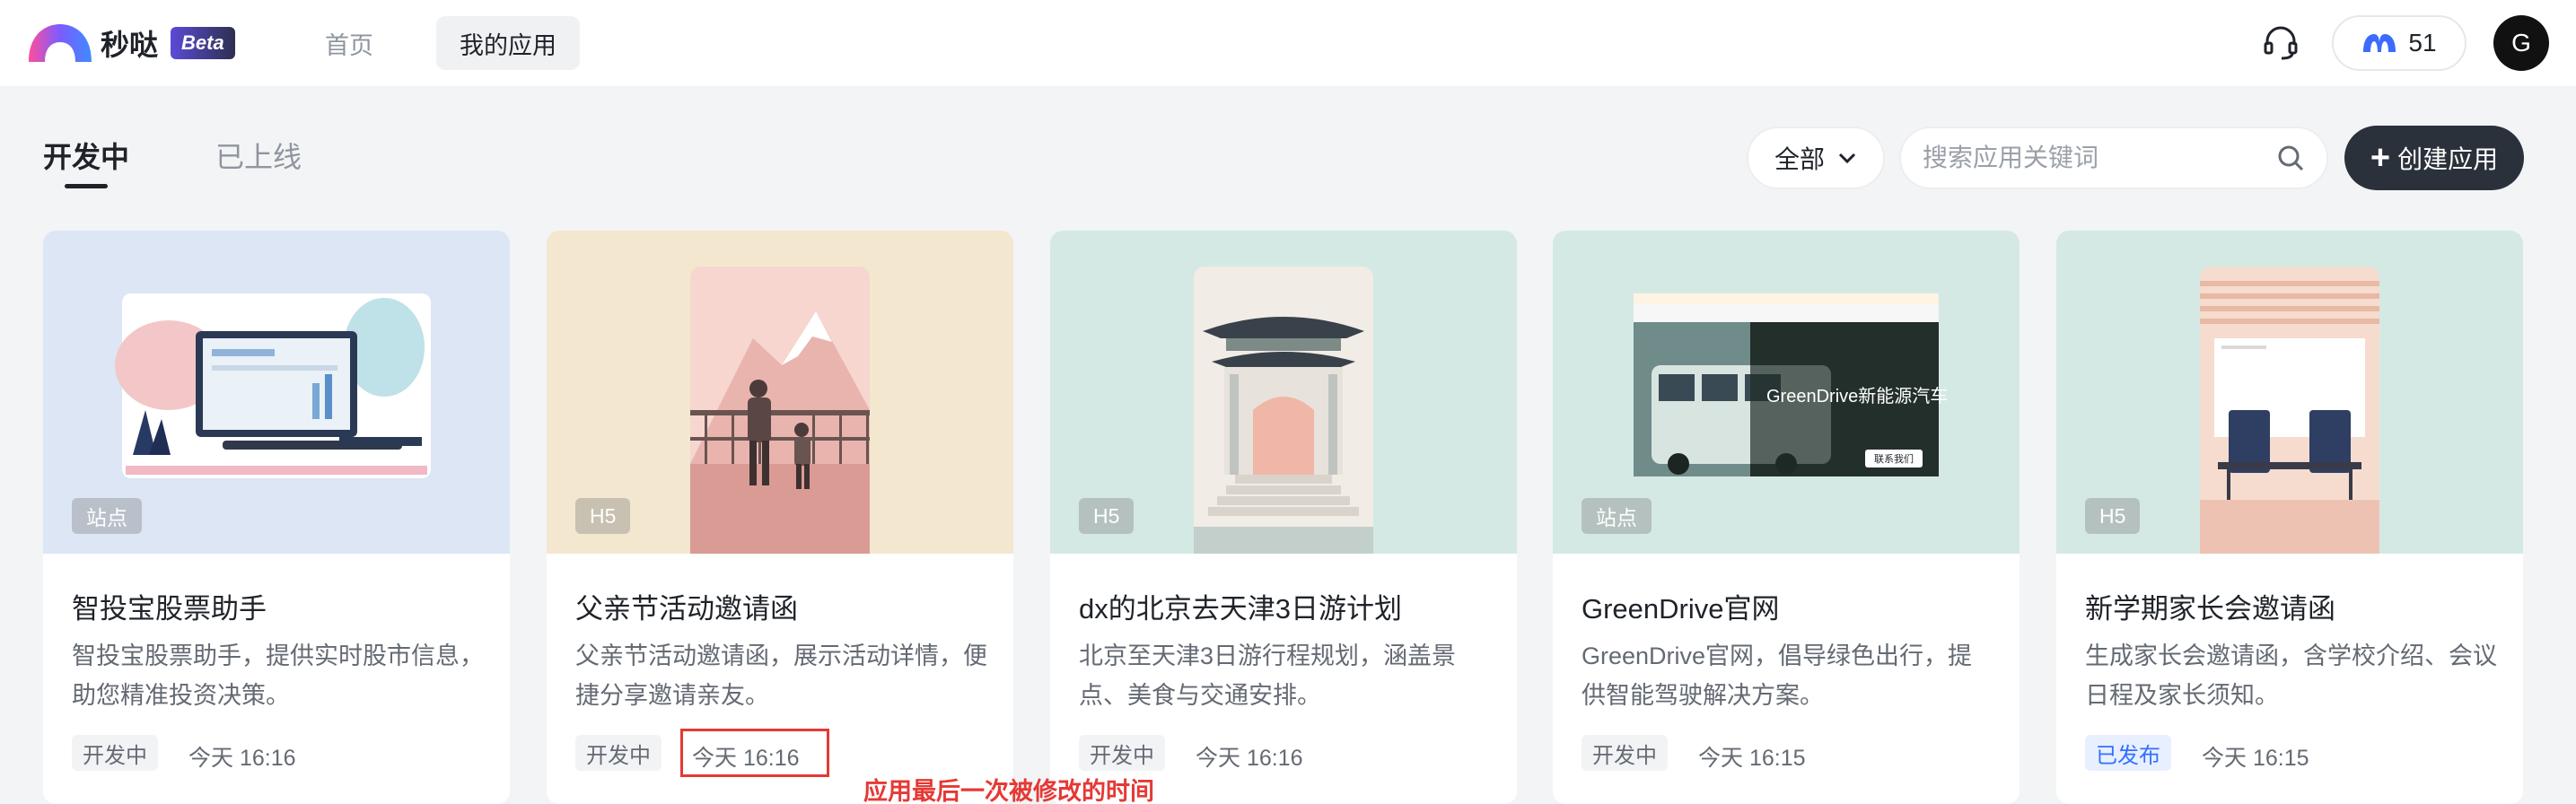 Image resolution: width=2576 pixels, height=804 pixels. Describe the element at coordinates (258, 155) in the screenshot. I see `tab-online: 已上线` at that location.